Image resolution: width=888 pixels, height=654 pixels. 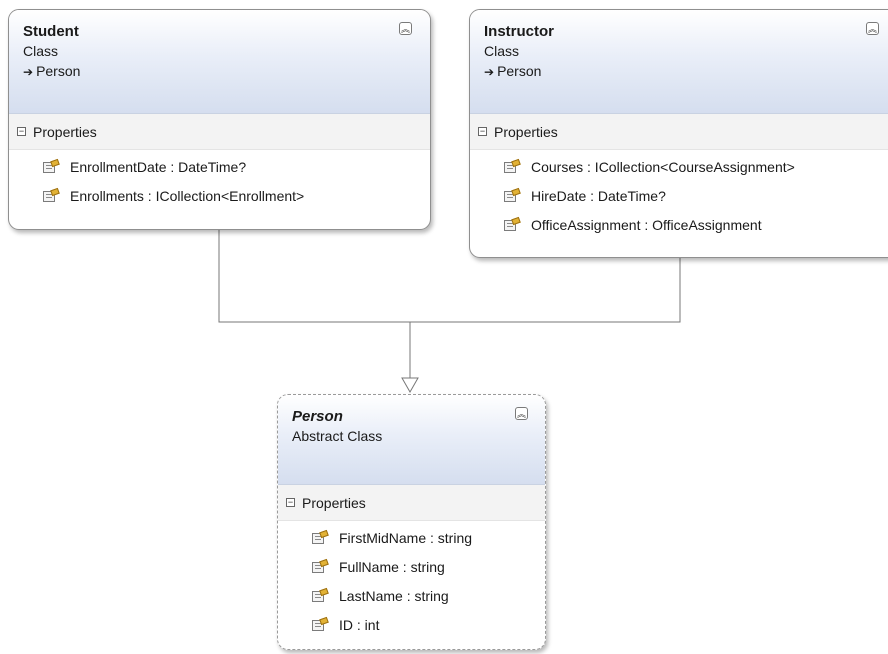 I want to click on property-text: LastName : string, so click(x=394, y=595).